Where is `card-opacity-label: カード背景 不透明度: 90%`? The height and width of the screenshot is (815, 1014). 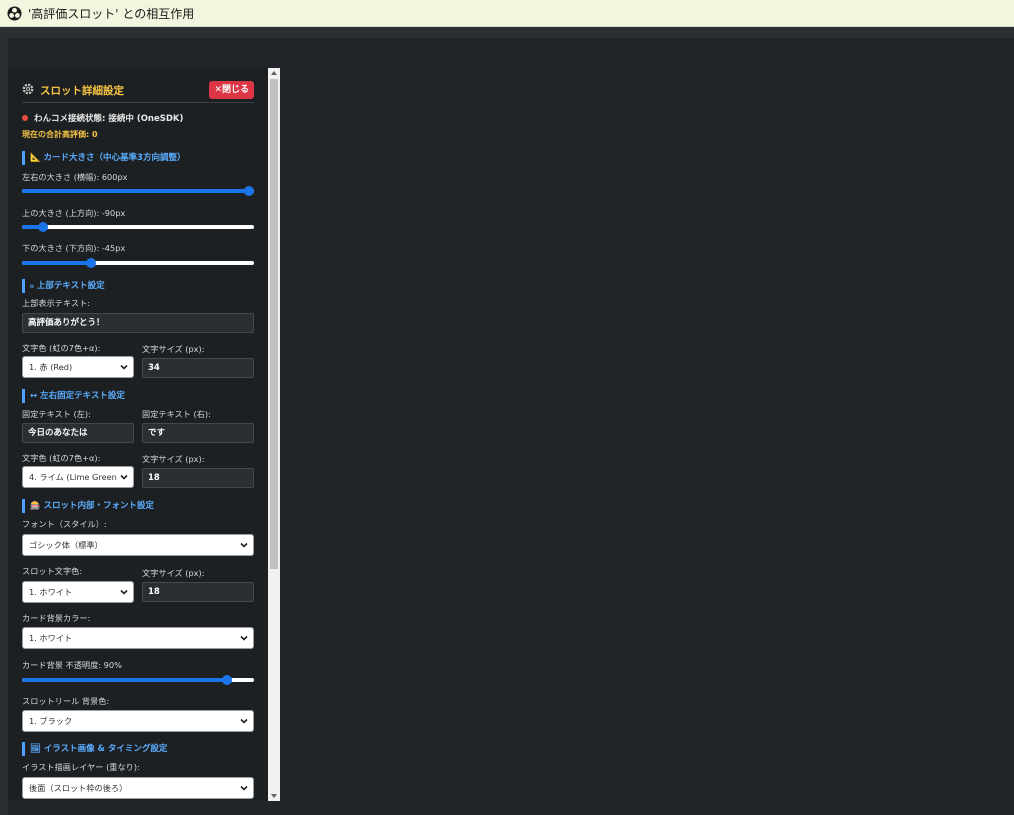 card-opacity-label: カード背景 不透明度: 90% is located at coordinates (72, 665).